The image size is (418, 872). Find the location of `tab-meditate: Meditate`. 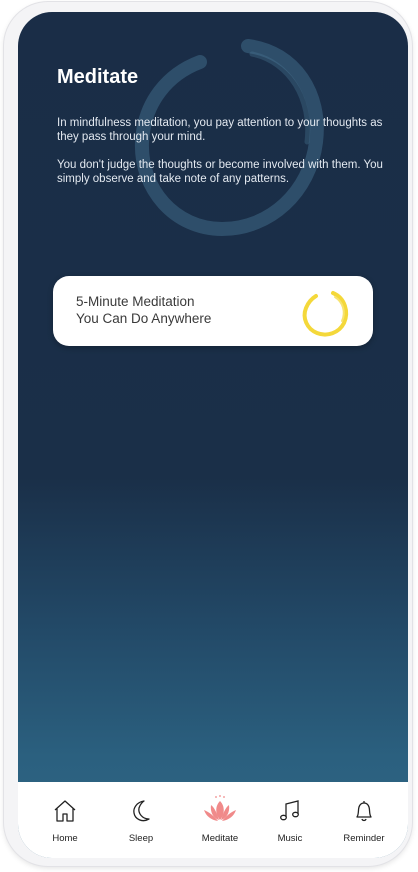

tab-meditate: Meditate is located at coordinates (220, 820).